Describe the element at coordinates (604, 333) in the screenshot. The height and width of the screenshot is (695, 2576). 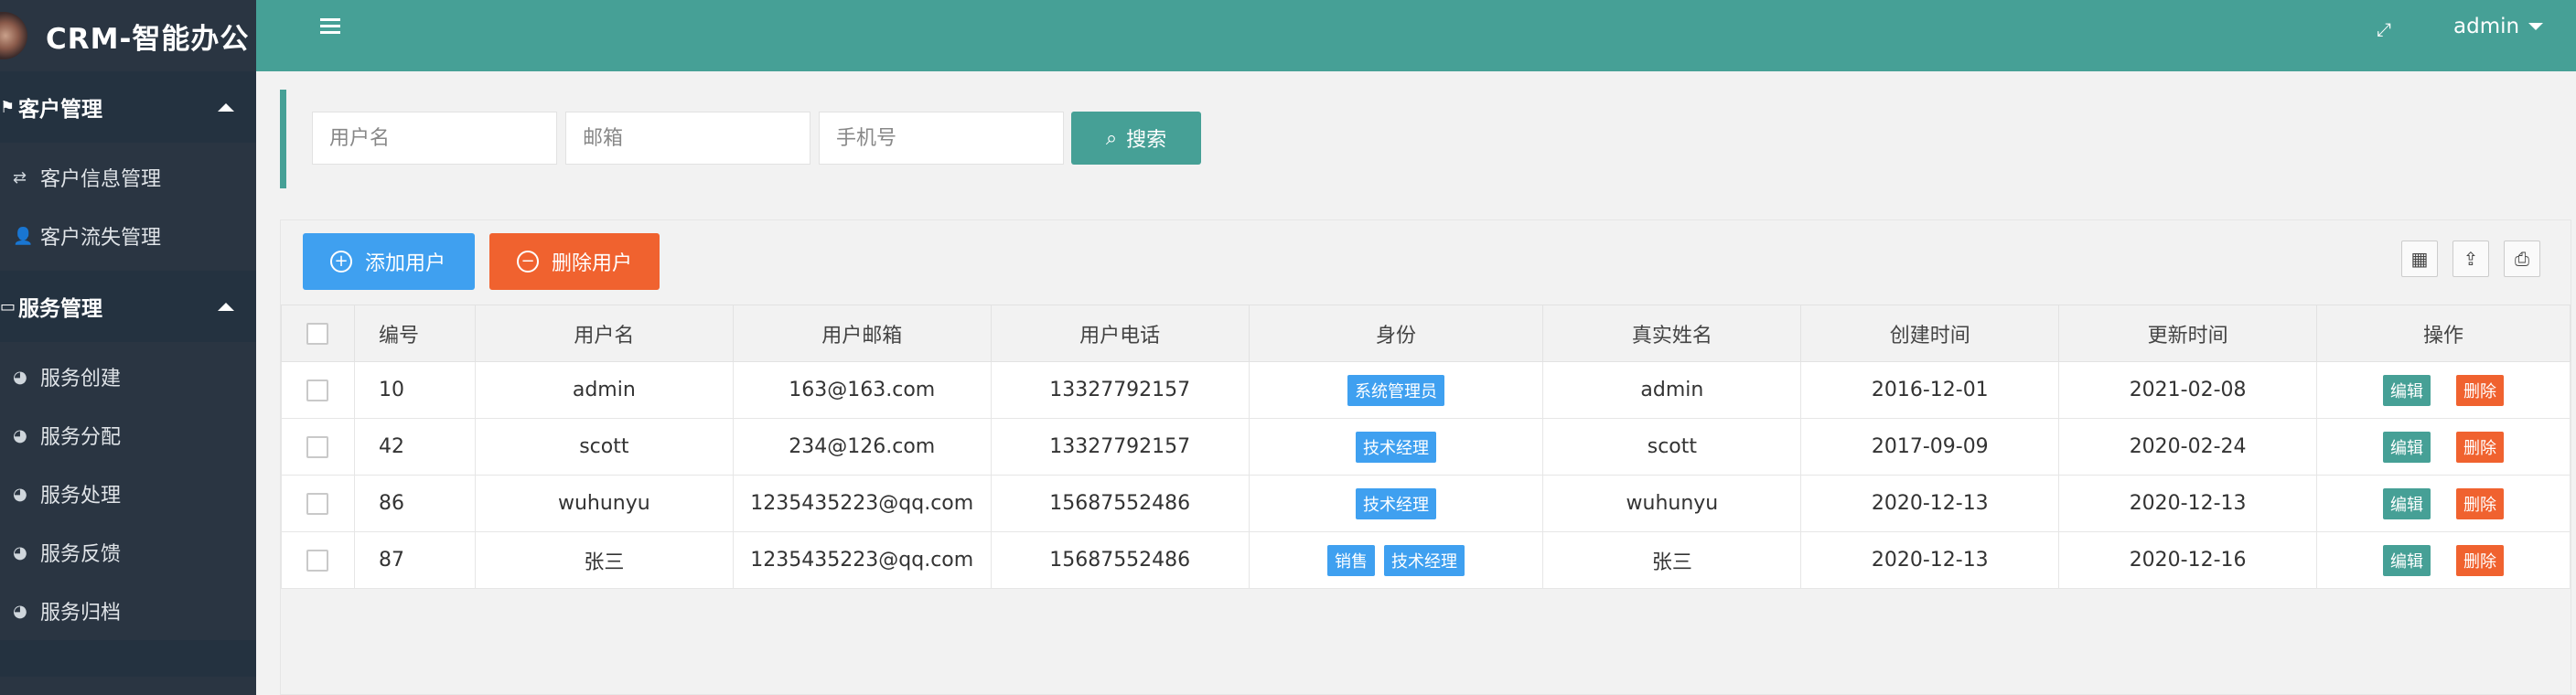
I see `column-header: 用户名` at that location.